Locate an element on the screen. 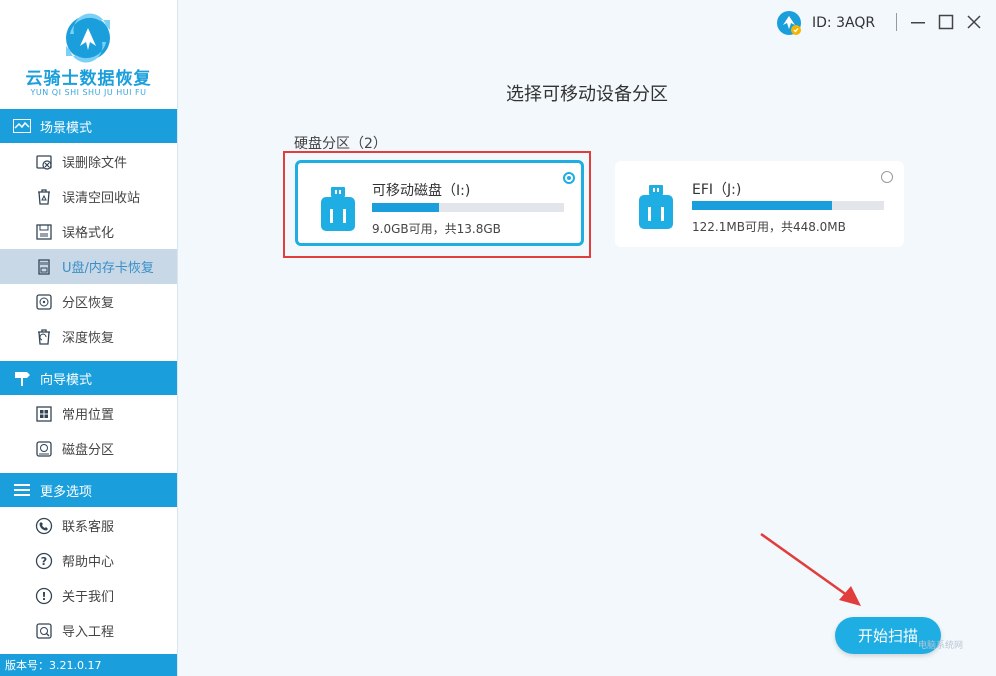 Image resolution: width=996 pixels, height=676 pixels. partition-card-efi: EFI（J:) 122.1MB可用，共448.0MB is located at coordinates (759, 204).